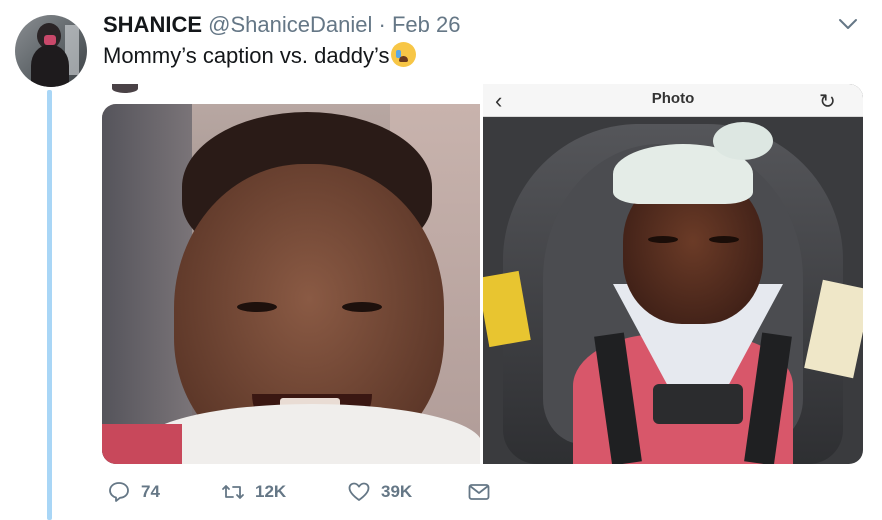 The image size is (882, 520). I want to click on retweet-button: 12K, so click(253, 492).